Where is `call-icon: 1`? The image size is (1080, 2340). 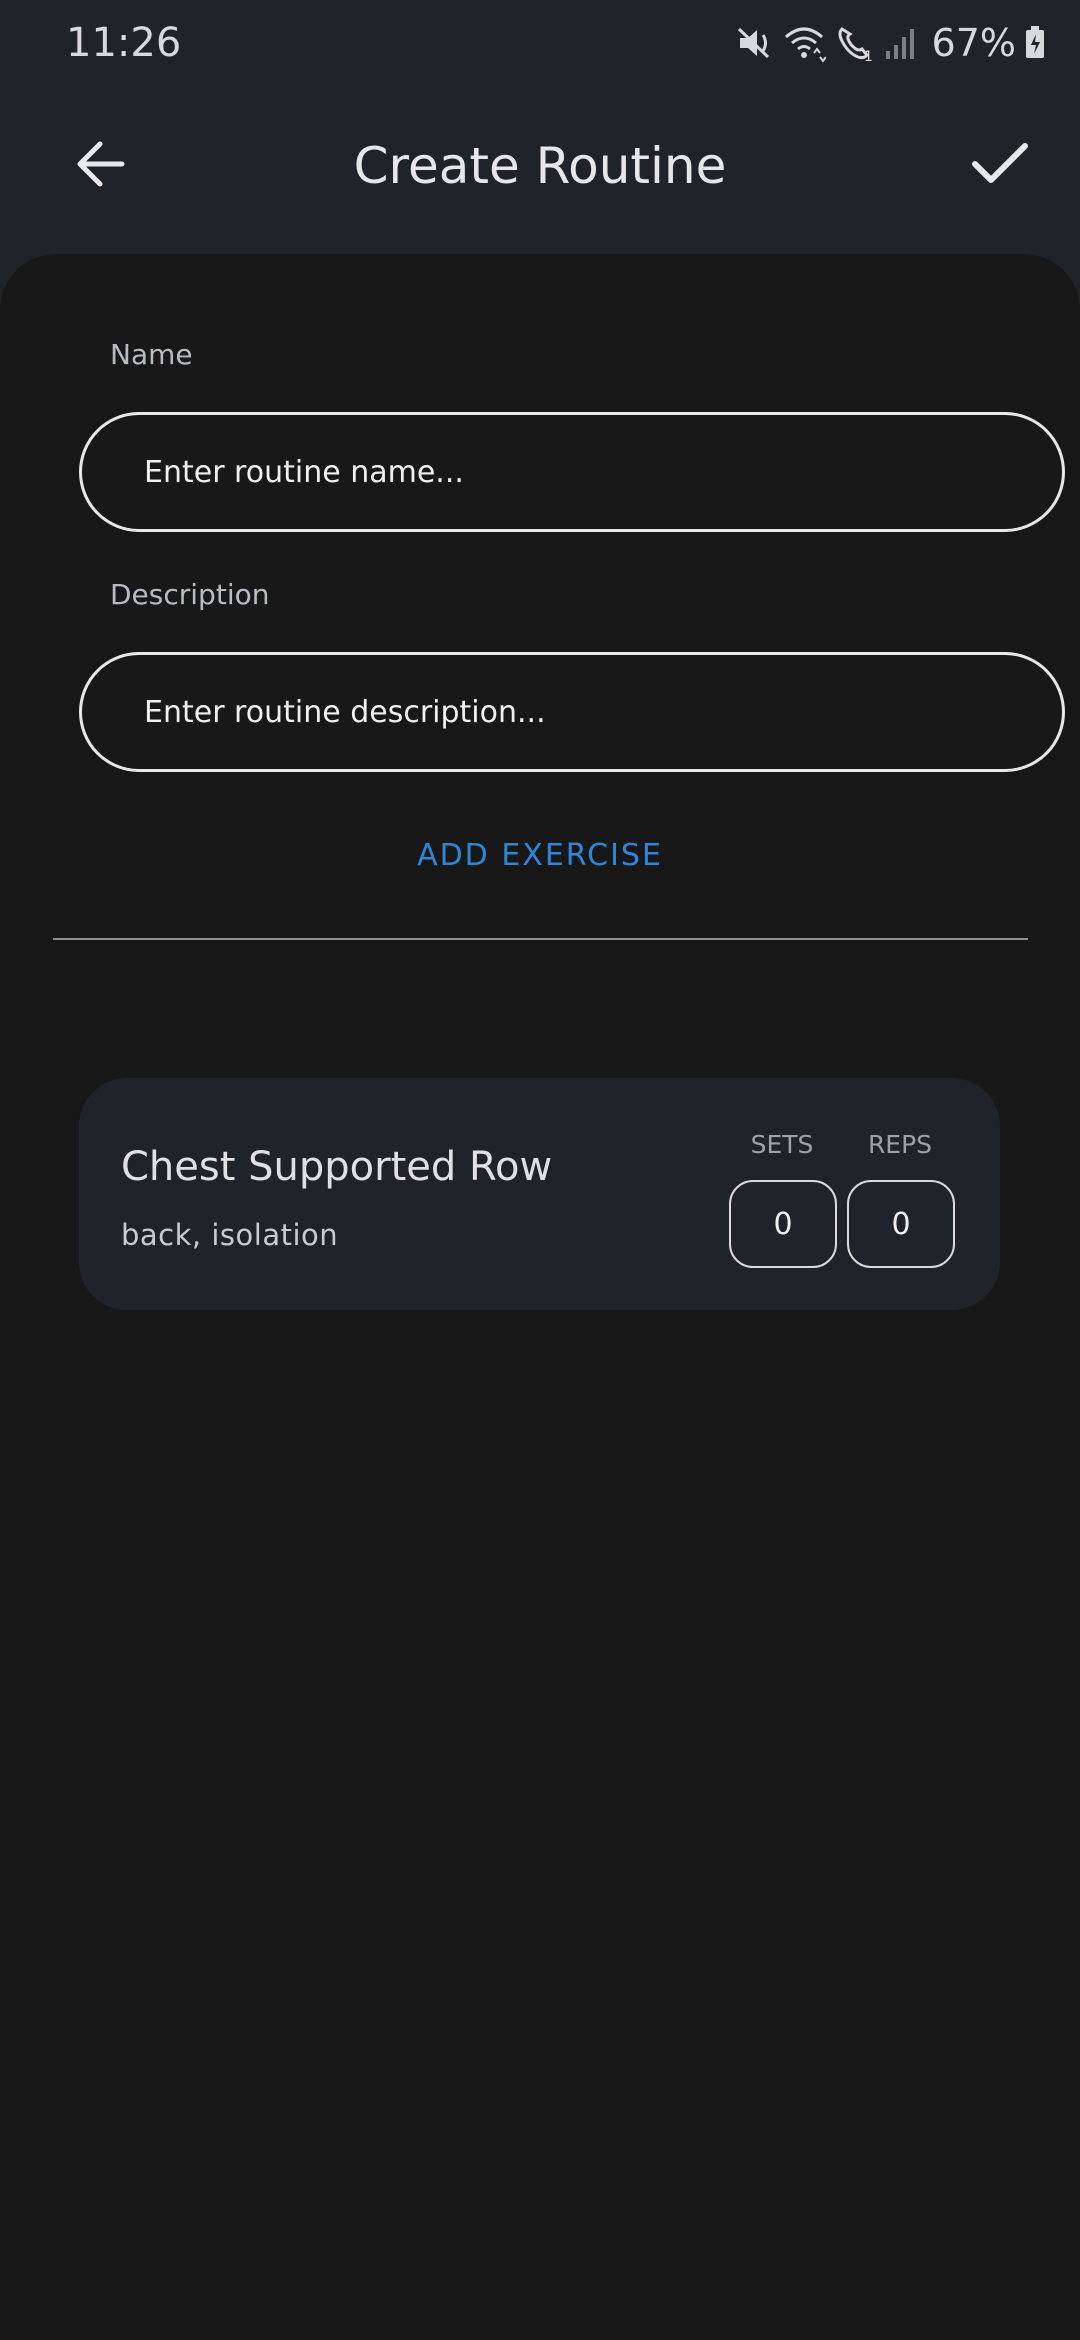
call-icon: 1 is located at coordinates (854, 43).